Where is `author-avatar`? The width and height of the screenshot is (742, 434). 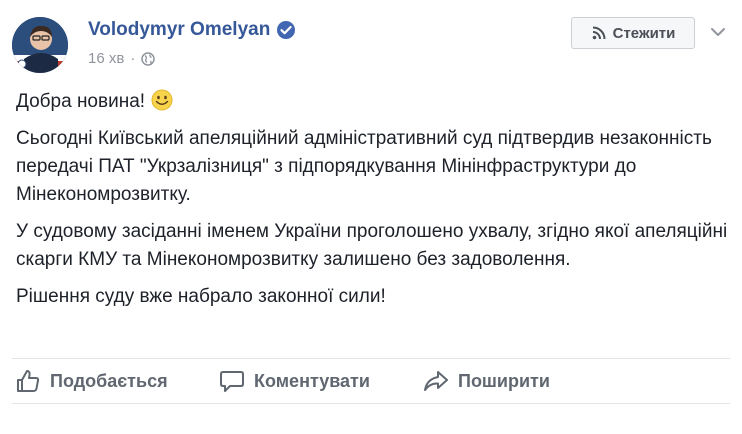
author-avatar is located at coordinates (40, 45).